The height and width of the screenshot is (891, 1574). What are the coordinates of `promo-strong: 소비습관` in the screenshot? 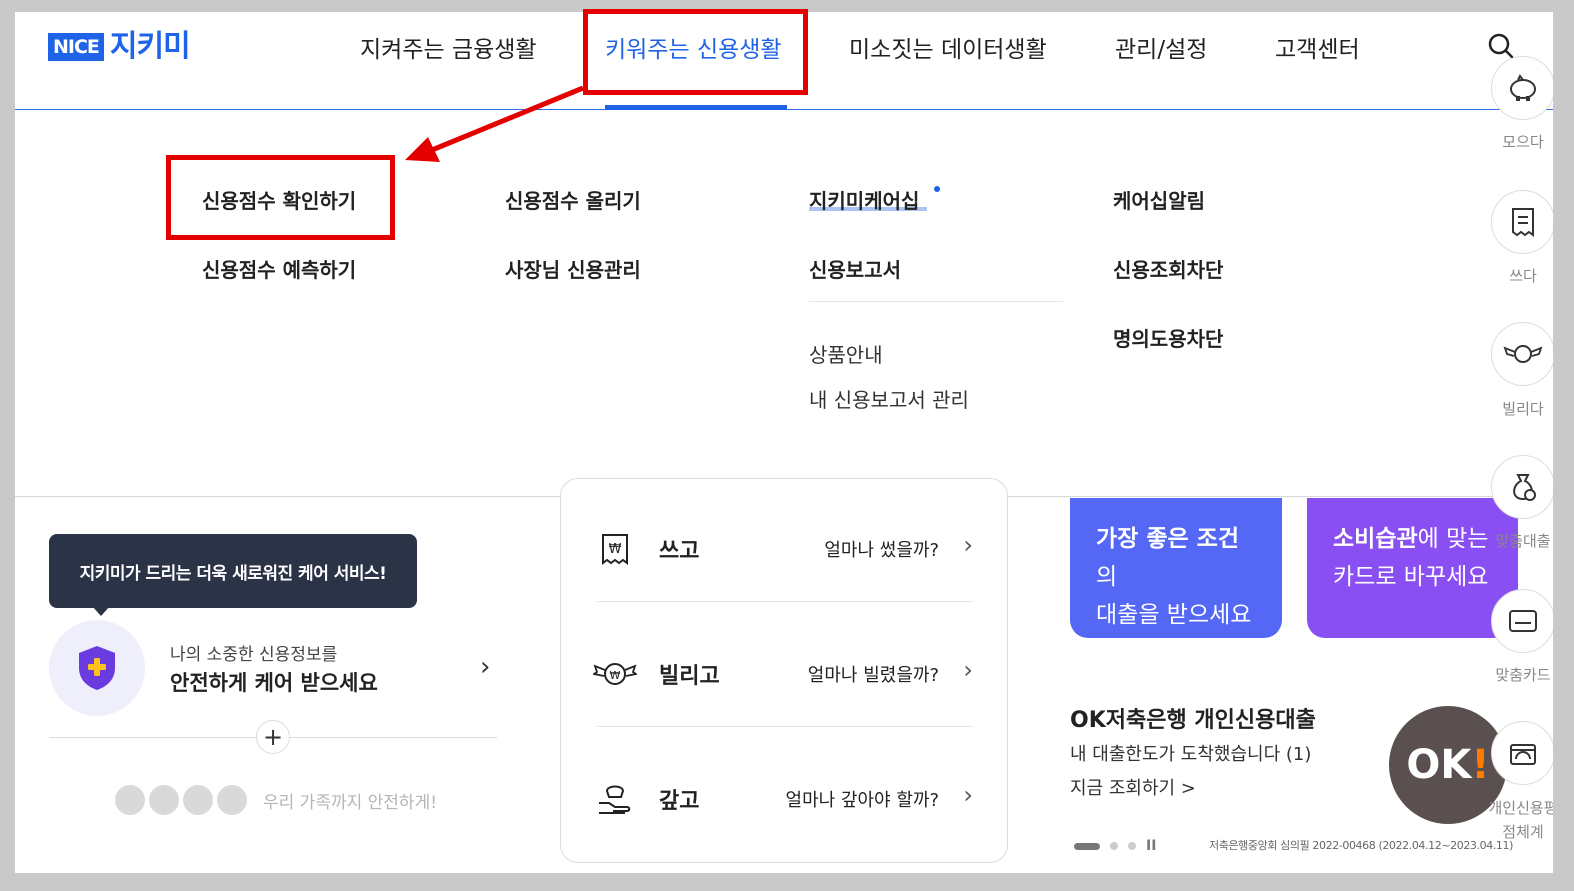 It's located at (1375, 539).